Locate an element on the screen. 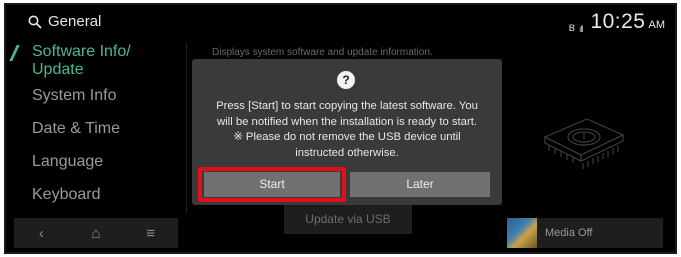  sidebar-item-system-info: System Info is located at coordinates (93, 103).